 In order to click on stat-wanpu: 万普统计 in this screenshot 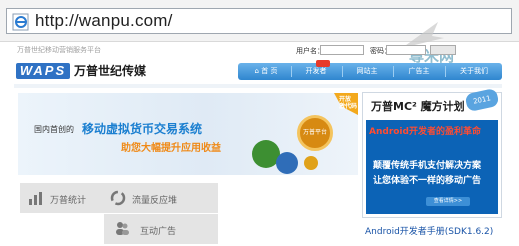, I will do `click(68, 199)`.